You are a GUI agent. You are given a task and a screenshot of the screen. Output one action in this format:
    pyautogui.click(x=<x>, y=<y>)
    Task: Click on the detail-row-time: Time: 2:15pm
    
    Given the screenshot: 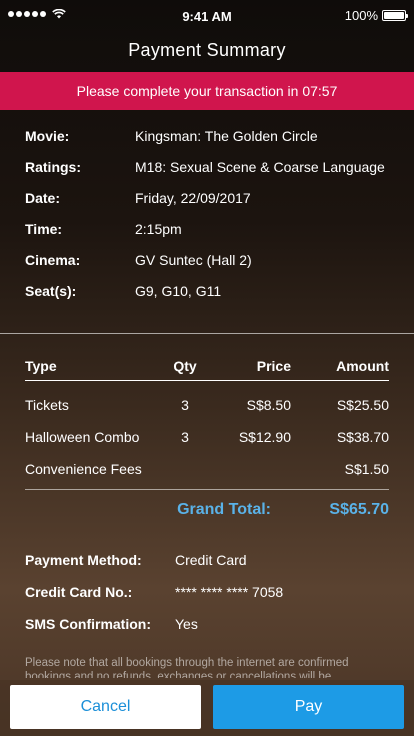 What is the action you would take?
    pyautogui.click(x=210, y=229)
    